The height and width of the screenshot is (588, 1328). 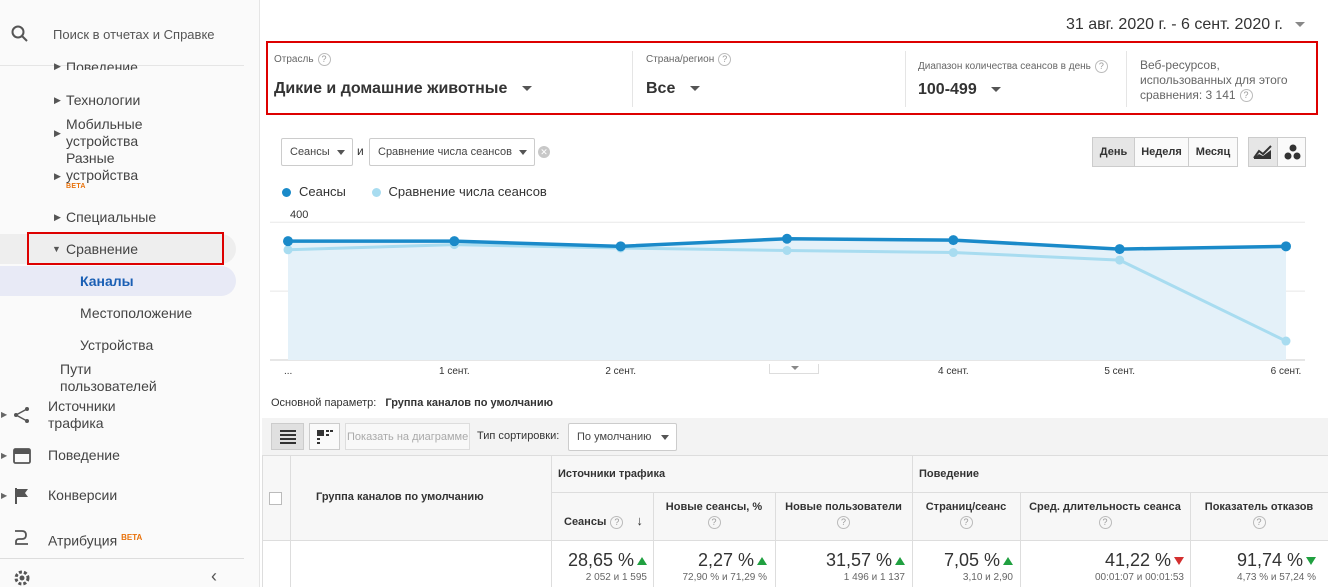 I want to click on sidebar-item-acquisition: Источники трафика, so click(x=82, y=415).